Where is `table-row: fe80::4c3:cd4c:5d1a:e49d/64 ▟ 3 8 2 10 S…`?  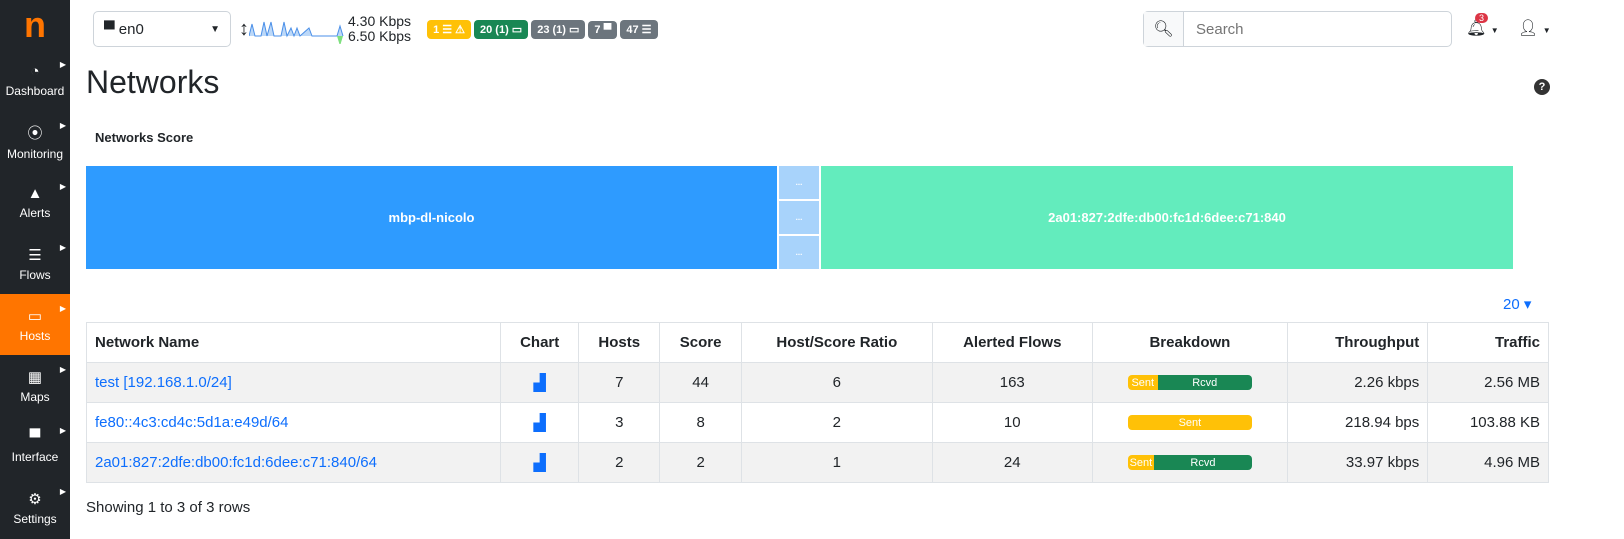 table-row: fe80::4c3:cd4c:5d1a:e49d/64 ▟ 3 8 2 10 S… is located at coordinates (817, 422).